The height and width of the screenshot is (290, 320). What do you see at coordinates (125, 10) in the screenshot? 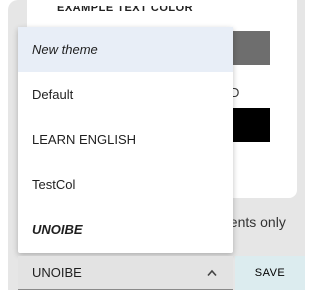
I see `section-title: EXAMPLE TEXT COLOR` at bounding box center [125, 10].